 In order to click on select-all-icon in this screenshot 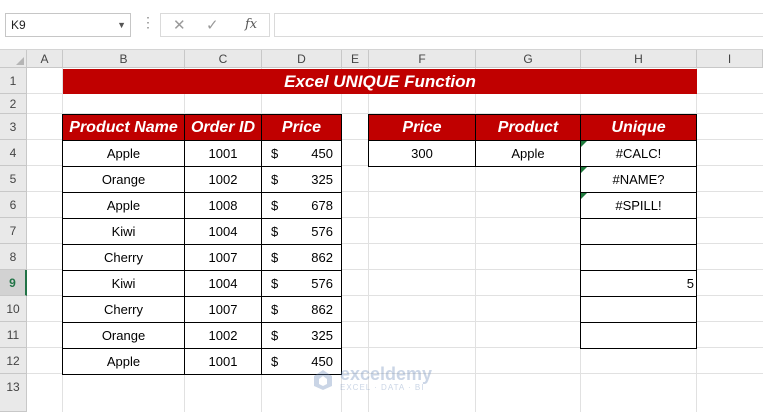, I will do `click(20, 61)`.